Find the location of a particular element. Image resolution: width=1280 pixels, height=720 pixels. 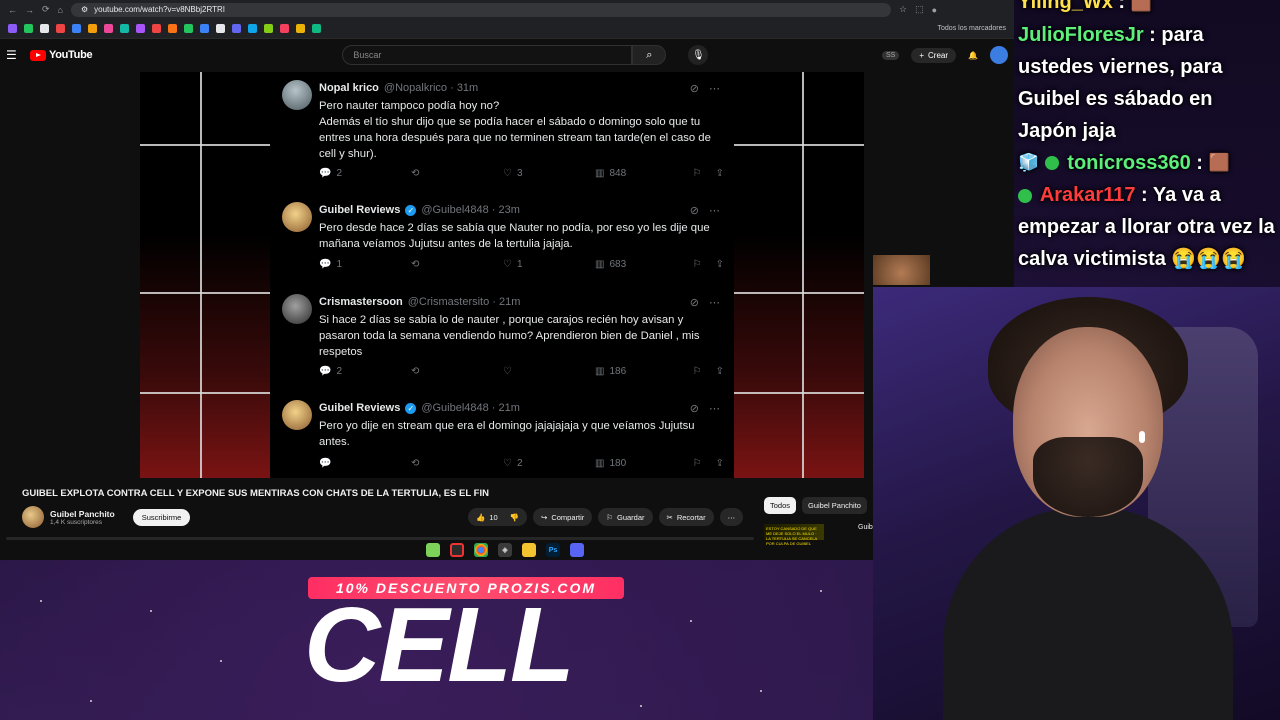

notifications-bell-icon: 🔔 is located at coordinates (973, 55).